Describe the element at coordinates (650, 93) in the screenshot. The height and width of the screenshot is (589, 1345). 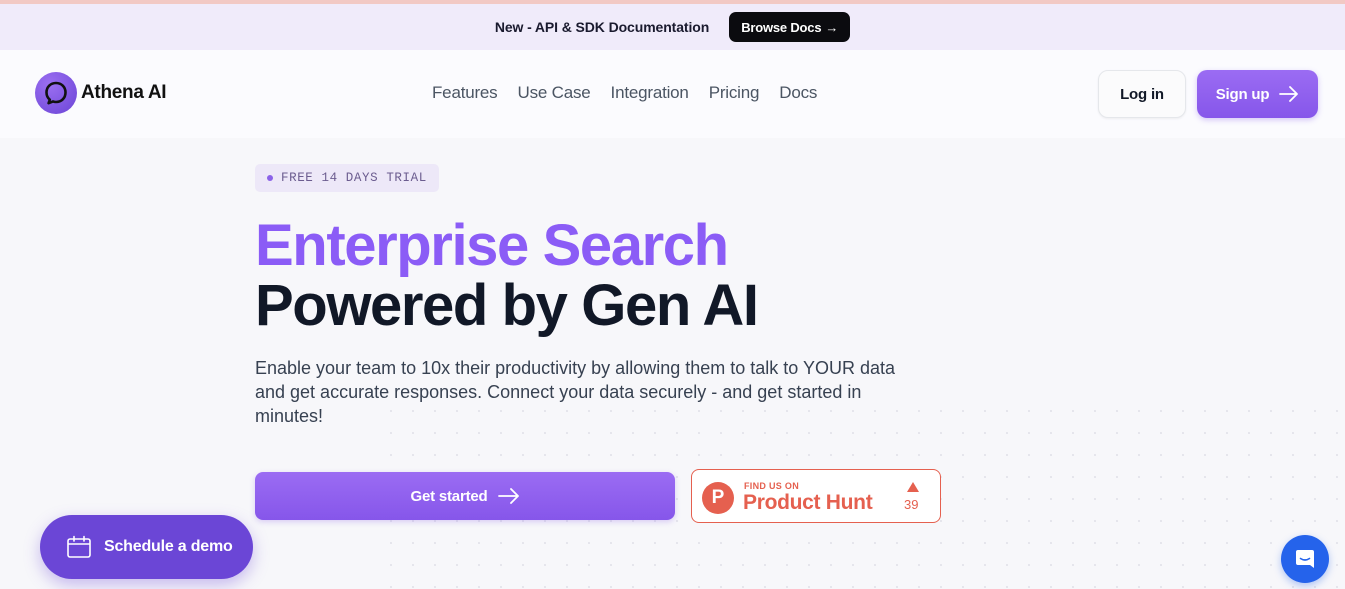
I see `nav-link-integration: Integration` at that location.